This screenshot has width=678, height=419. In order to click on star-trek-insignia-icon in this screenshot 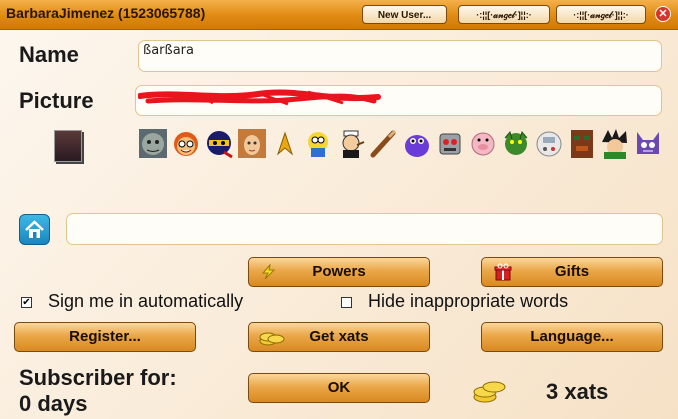, I will do `click(285, 143)`.